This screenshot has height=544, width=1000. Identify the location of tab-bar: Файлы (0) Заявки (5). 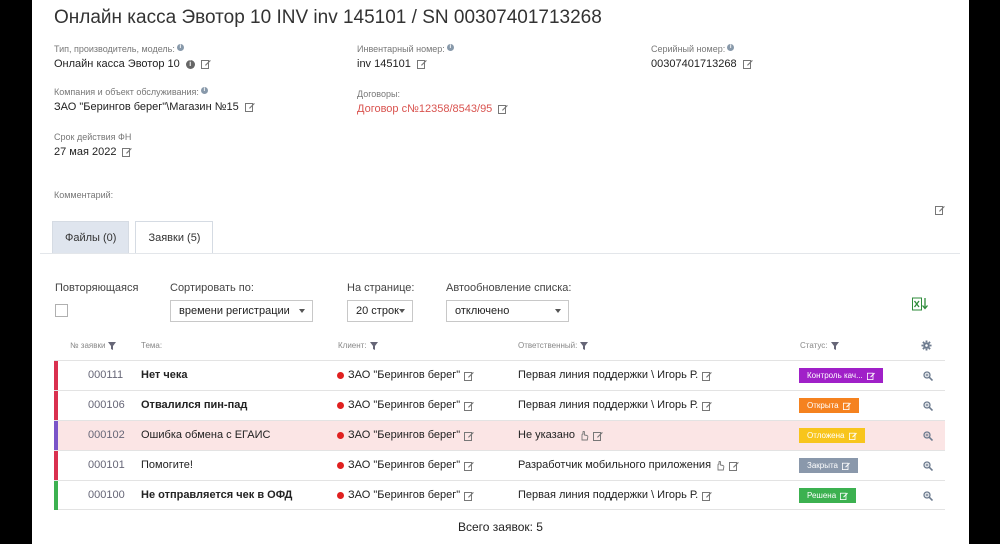
(133, 237).